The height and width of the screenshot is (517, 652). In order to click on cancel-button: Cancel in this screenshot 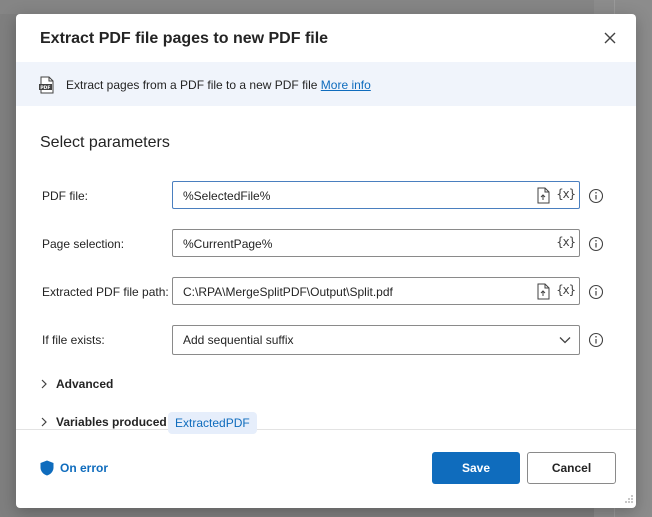, I will do `click(571, 468)`.